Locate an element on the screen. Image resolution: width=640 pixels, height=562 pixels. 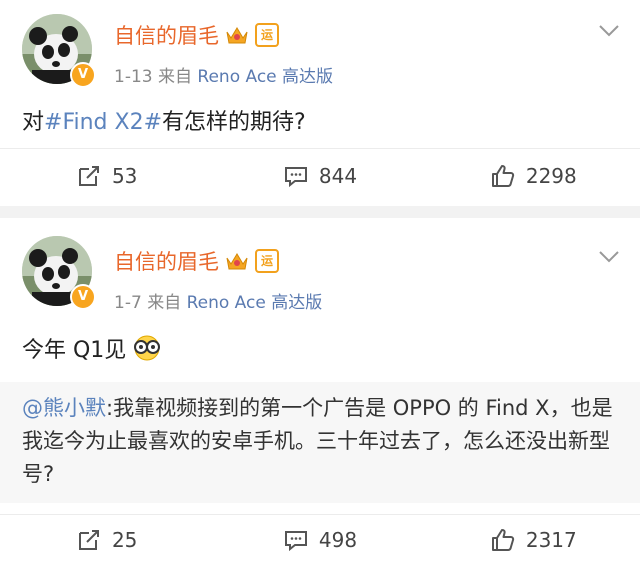
comment-count: 844 is located at coordinates (338, 176).